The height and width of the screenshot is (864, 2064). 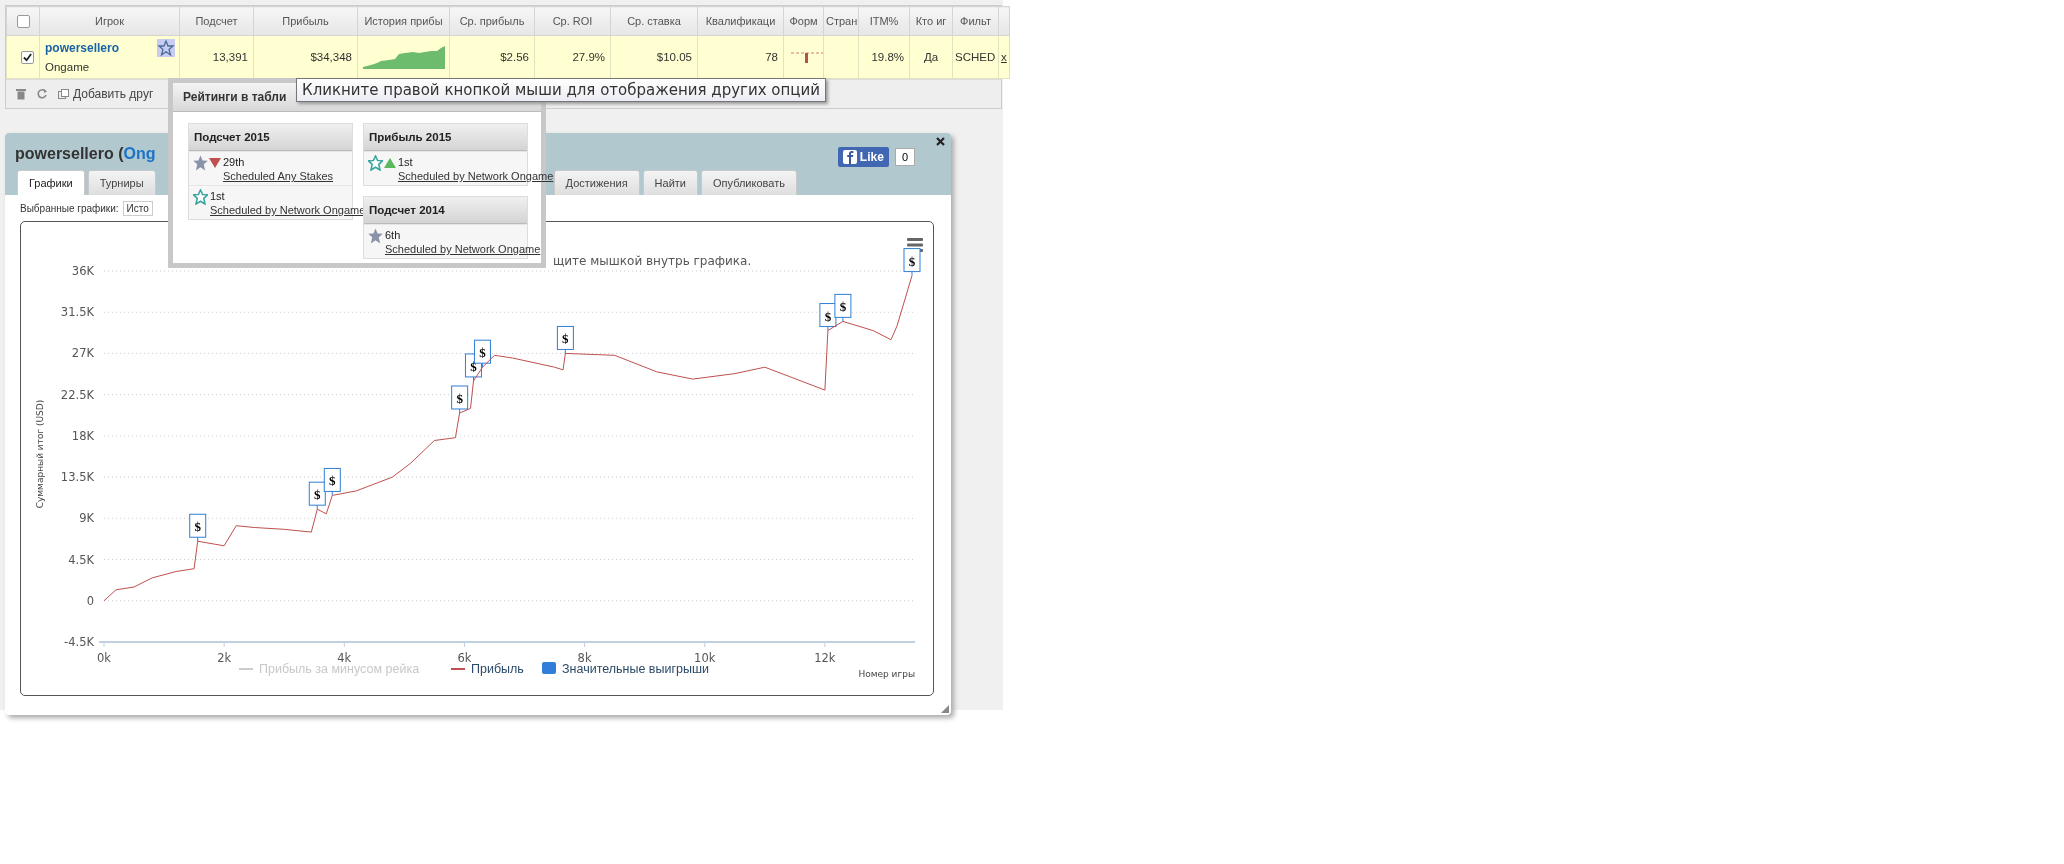 I want to click on x-axis-label: 0k, so click(x=104, y=658).